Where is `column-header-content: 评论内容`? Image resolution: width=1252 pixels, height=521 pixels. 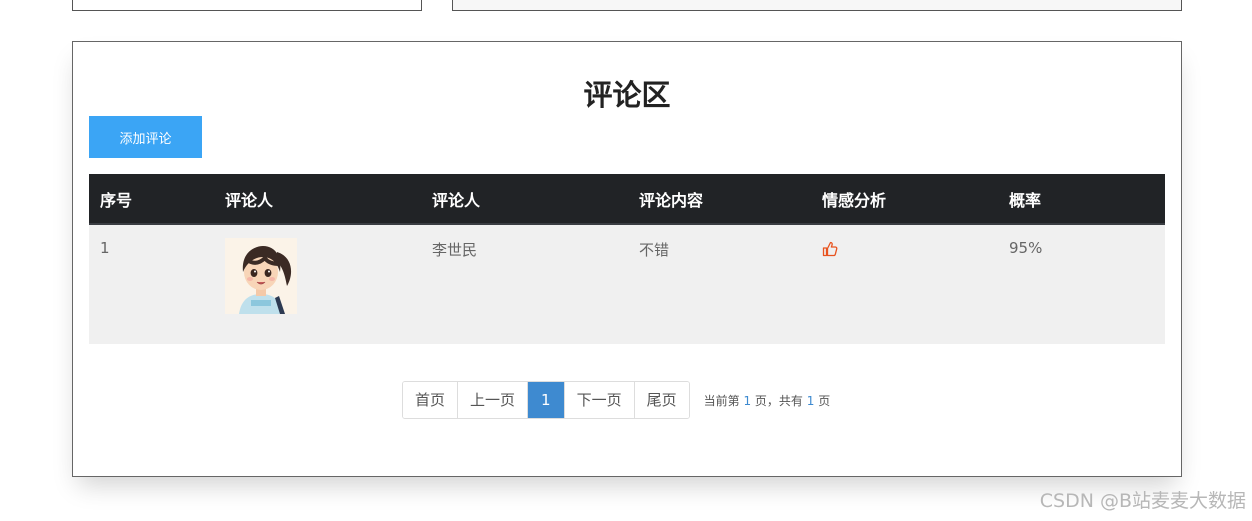 column-header-content: 评论内容 is located at coordinates (719, 199).